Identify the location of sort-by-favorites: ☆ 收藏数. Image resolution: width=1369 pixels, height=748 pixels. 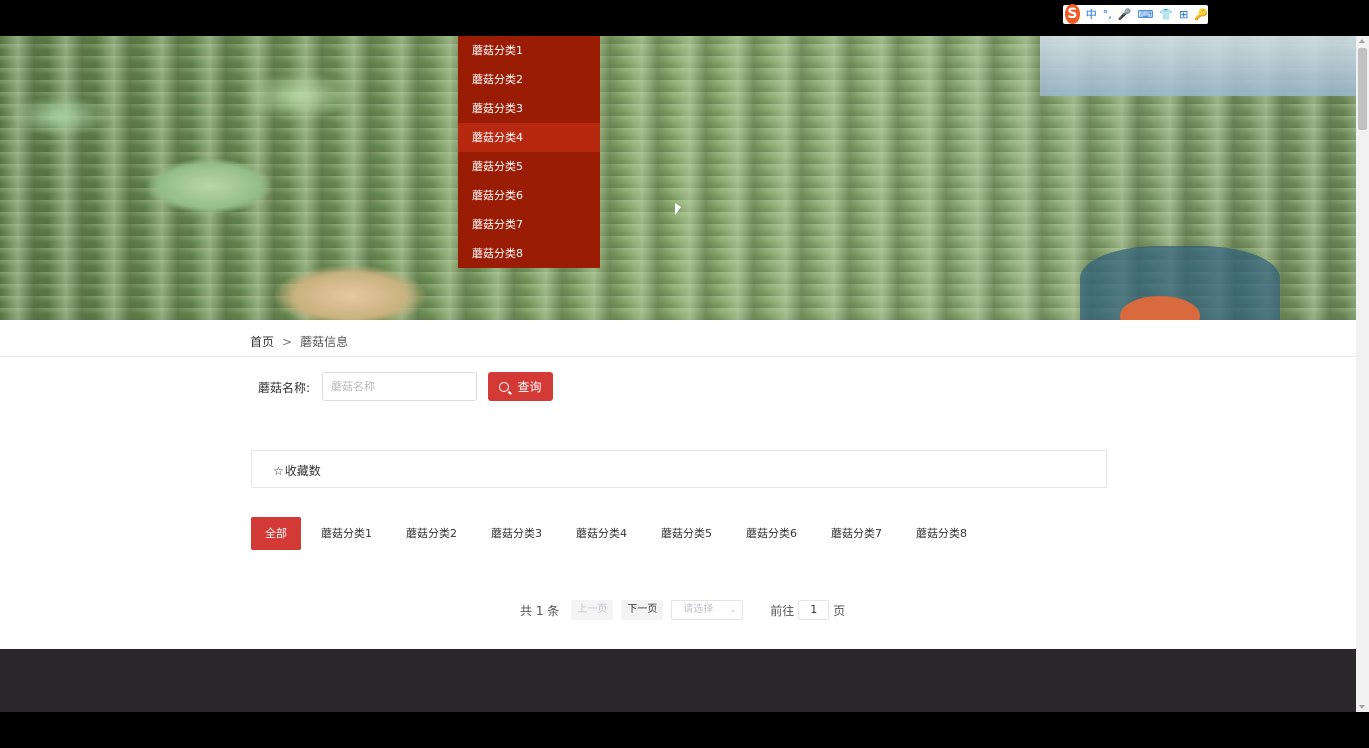
(297, 470).